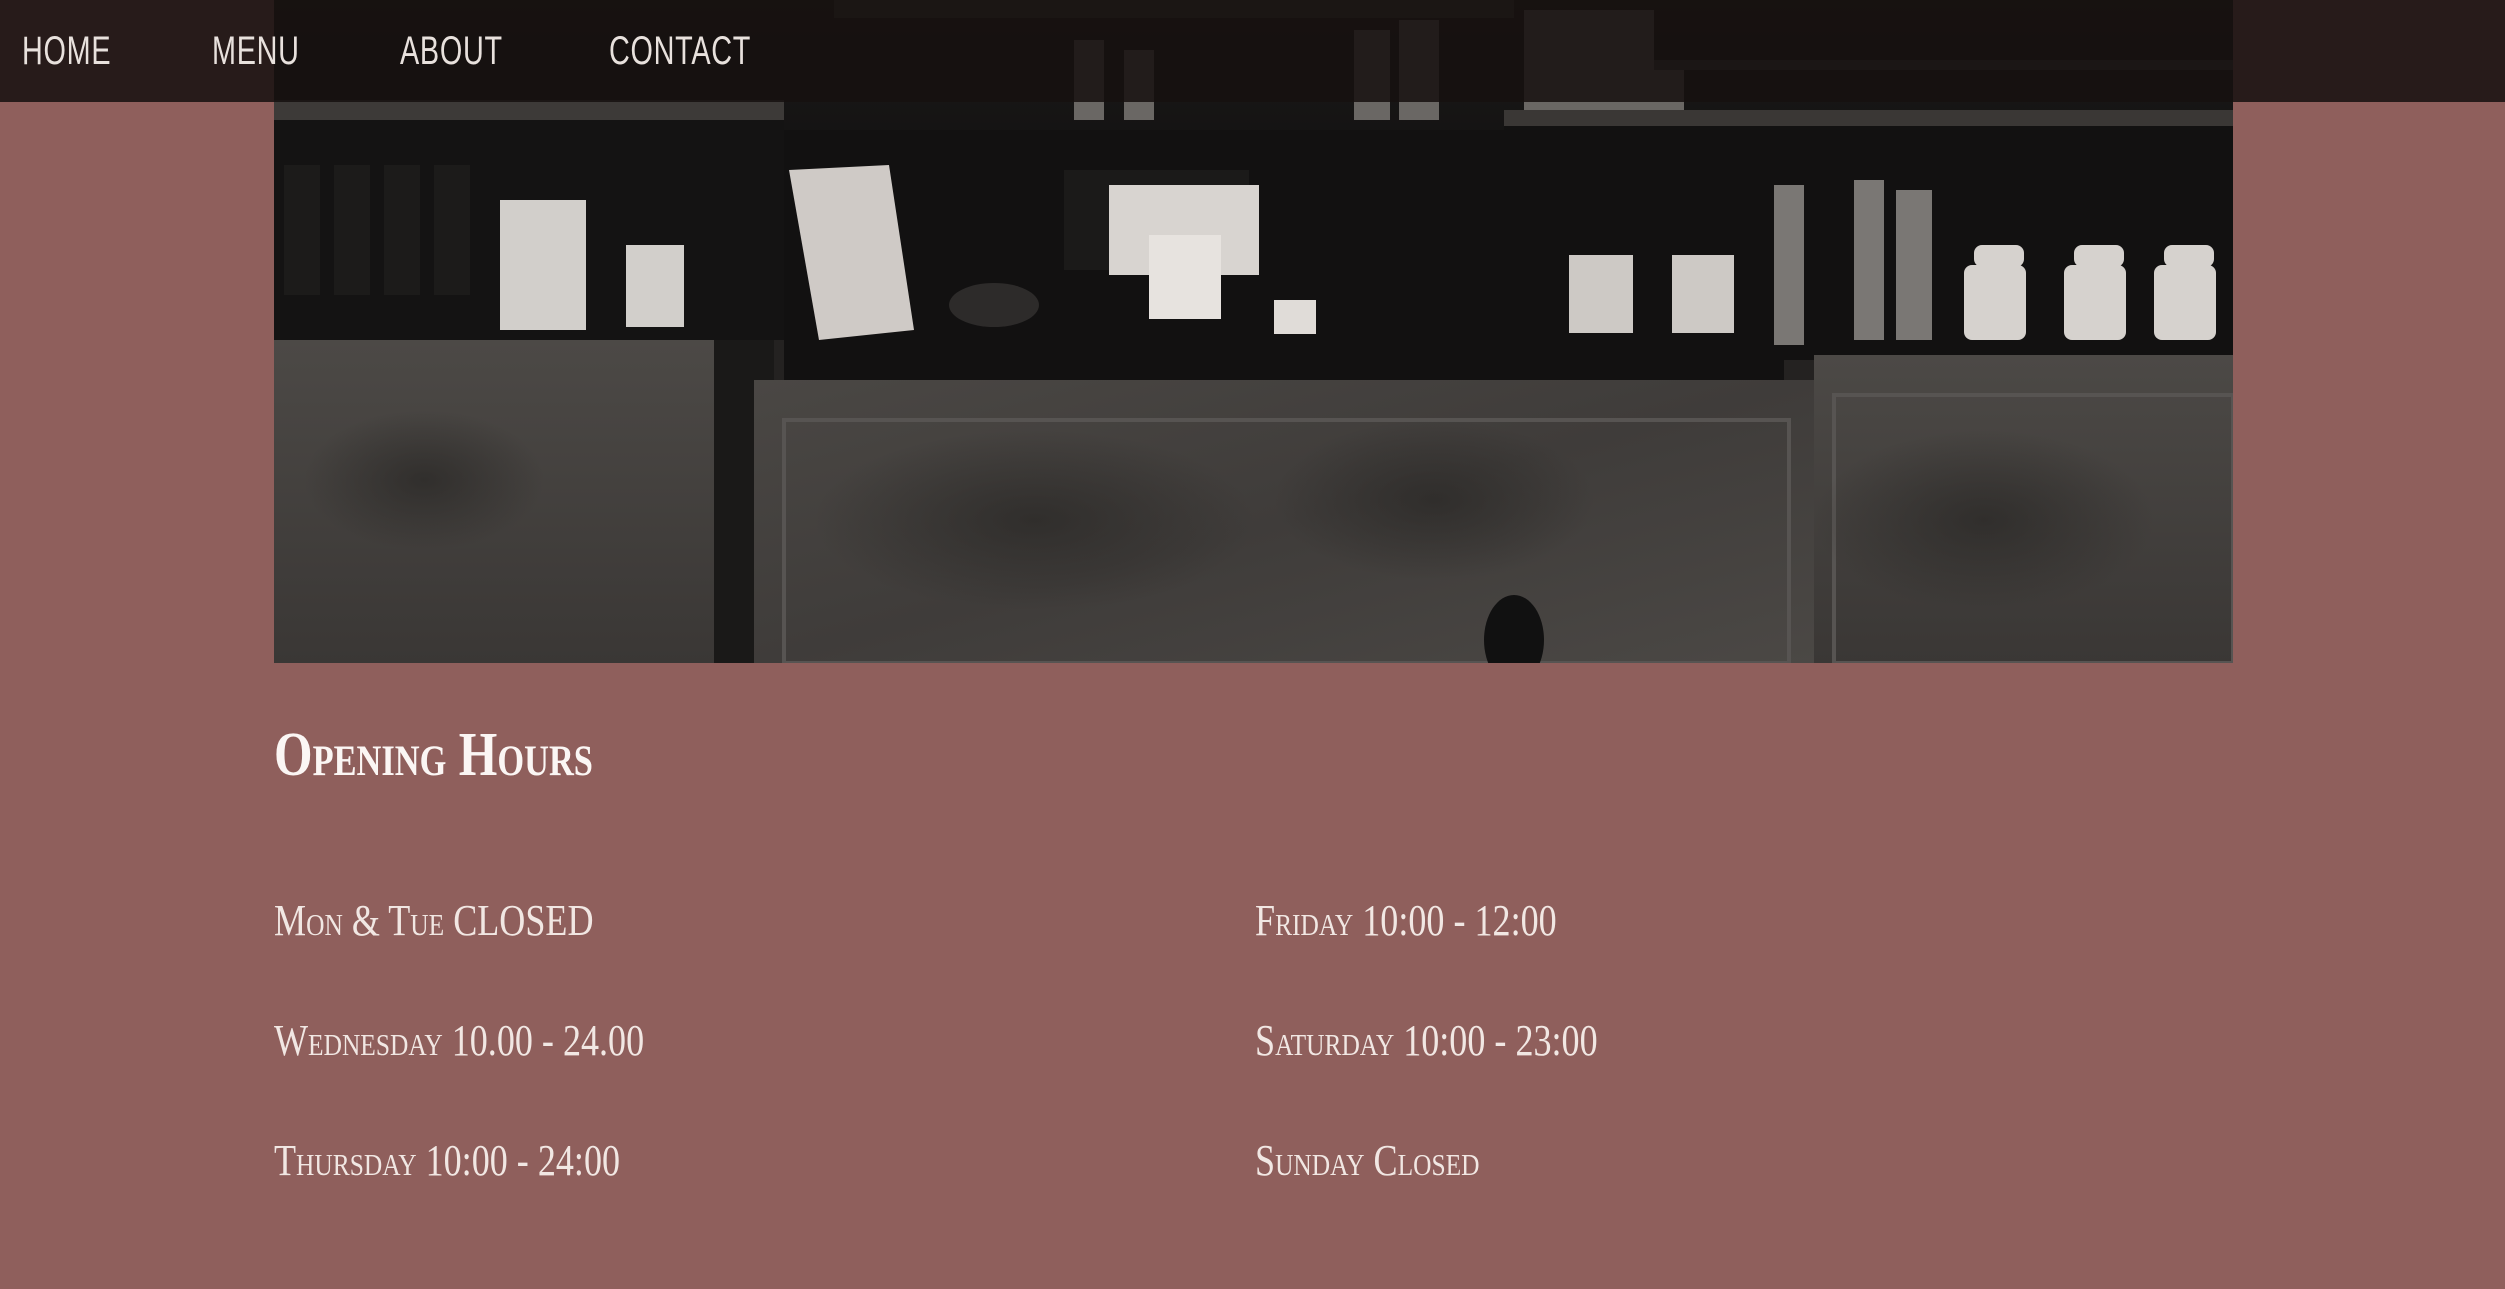 The width and height of the screenshot is (2505, 1289). Describe the element at coordinates (459, 1040) in the screenshot. I see `hours-row: Wednesday 10.00 - 24.00` at that location.